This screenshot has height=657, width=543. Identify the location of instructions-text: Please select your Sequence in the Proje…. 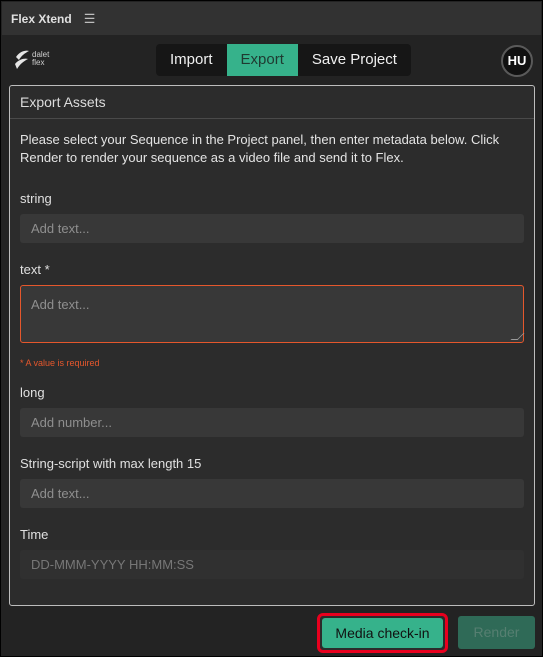
(260, 148).